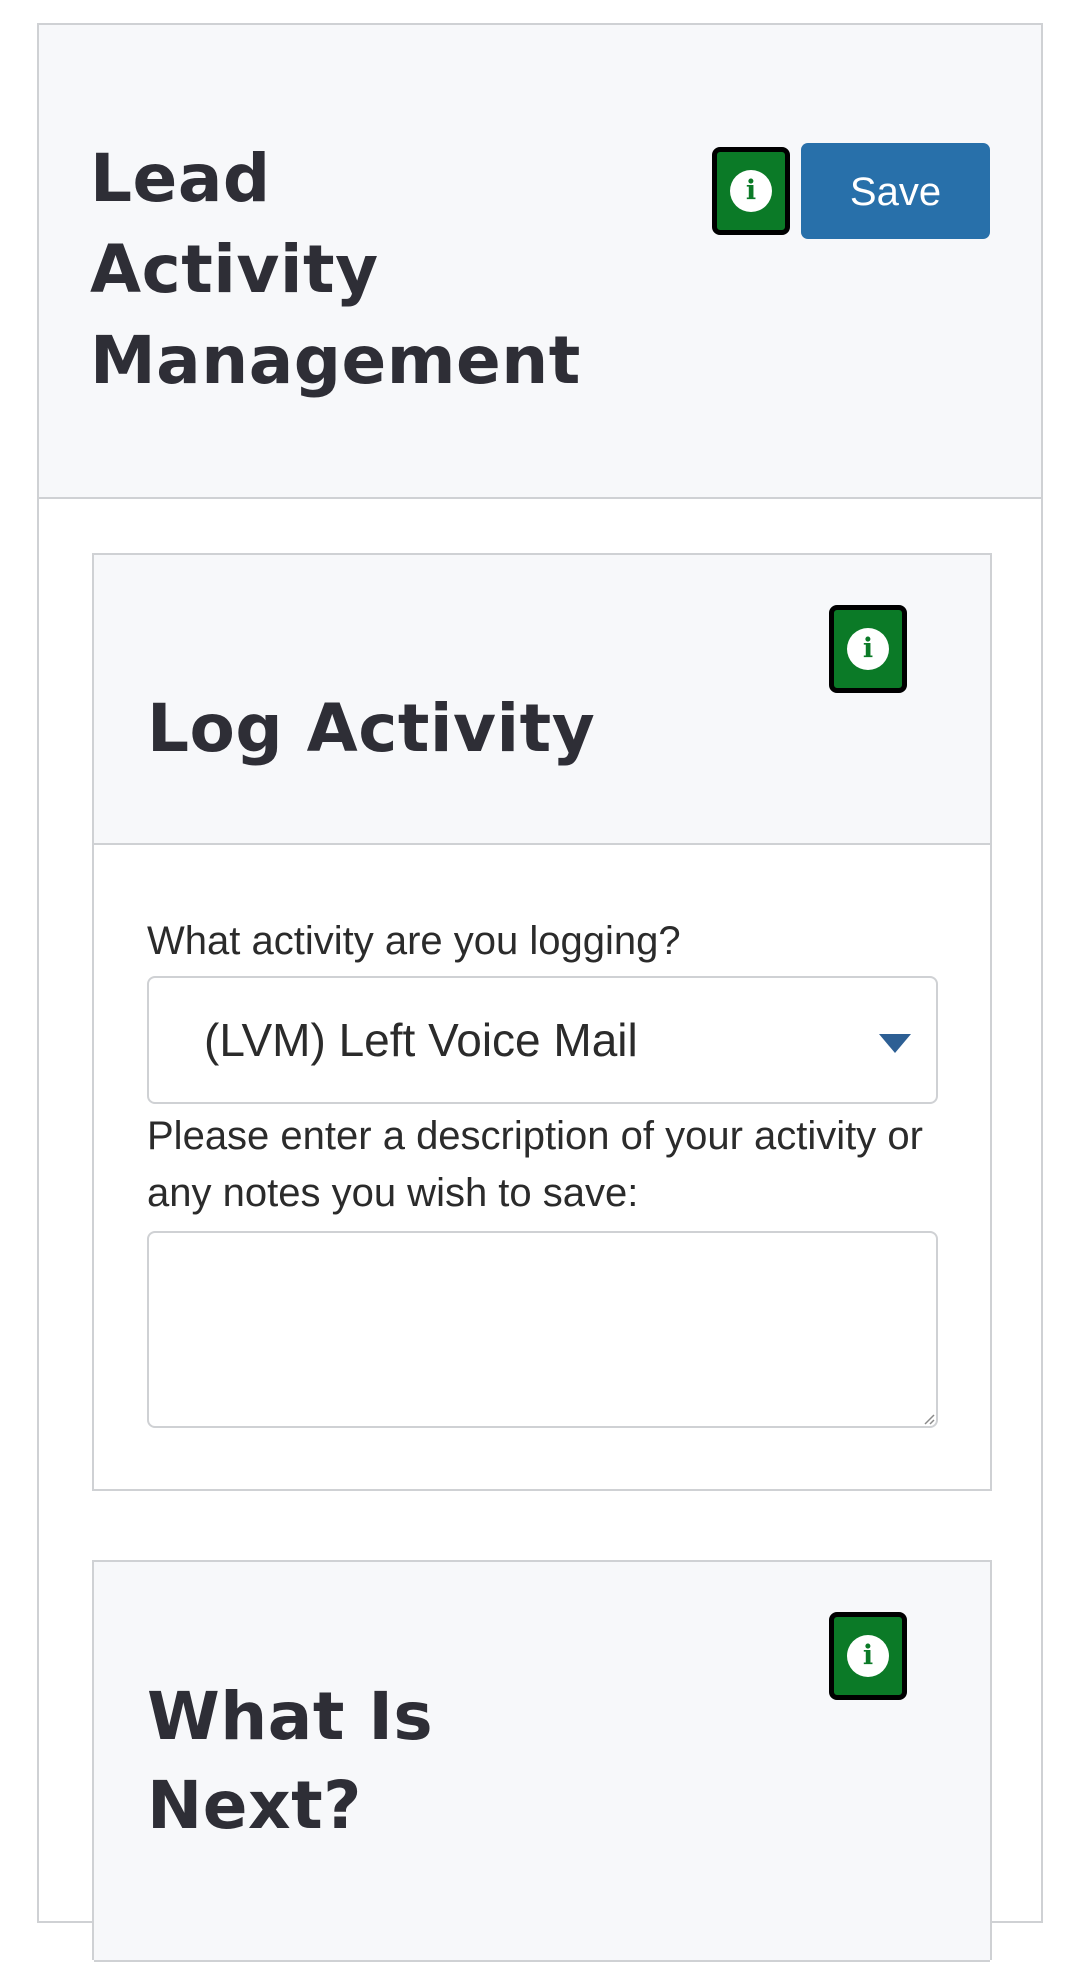 The height and width of the screenshot is (1962, 1080). I want to click on what-is-next-title-line: Next?, so click(254, 1805).